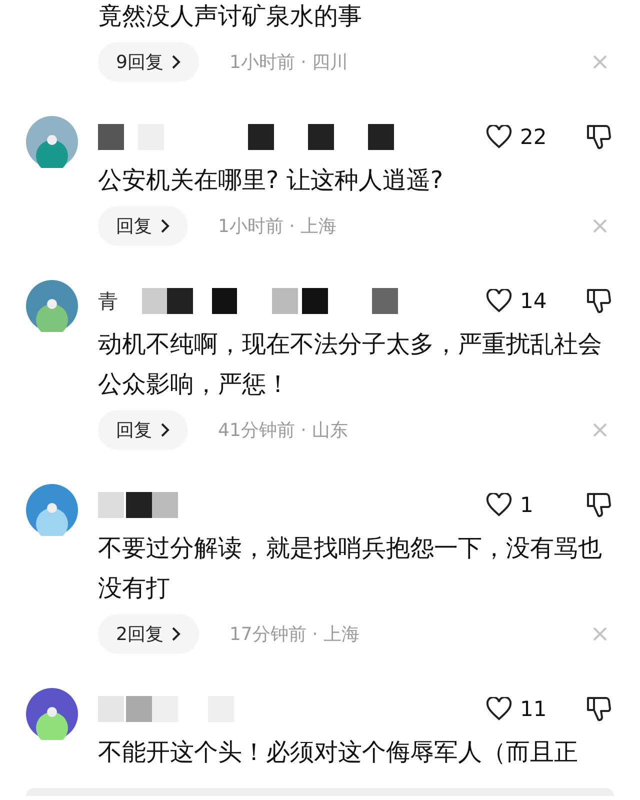  I want to click on like-count: 22, so click(533, 137).